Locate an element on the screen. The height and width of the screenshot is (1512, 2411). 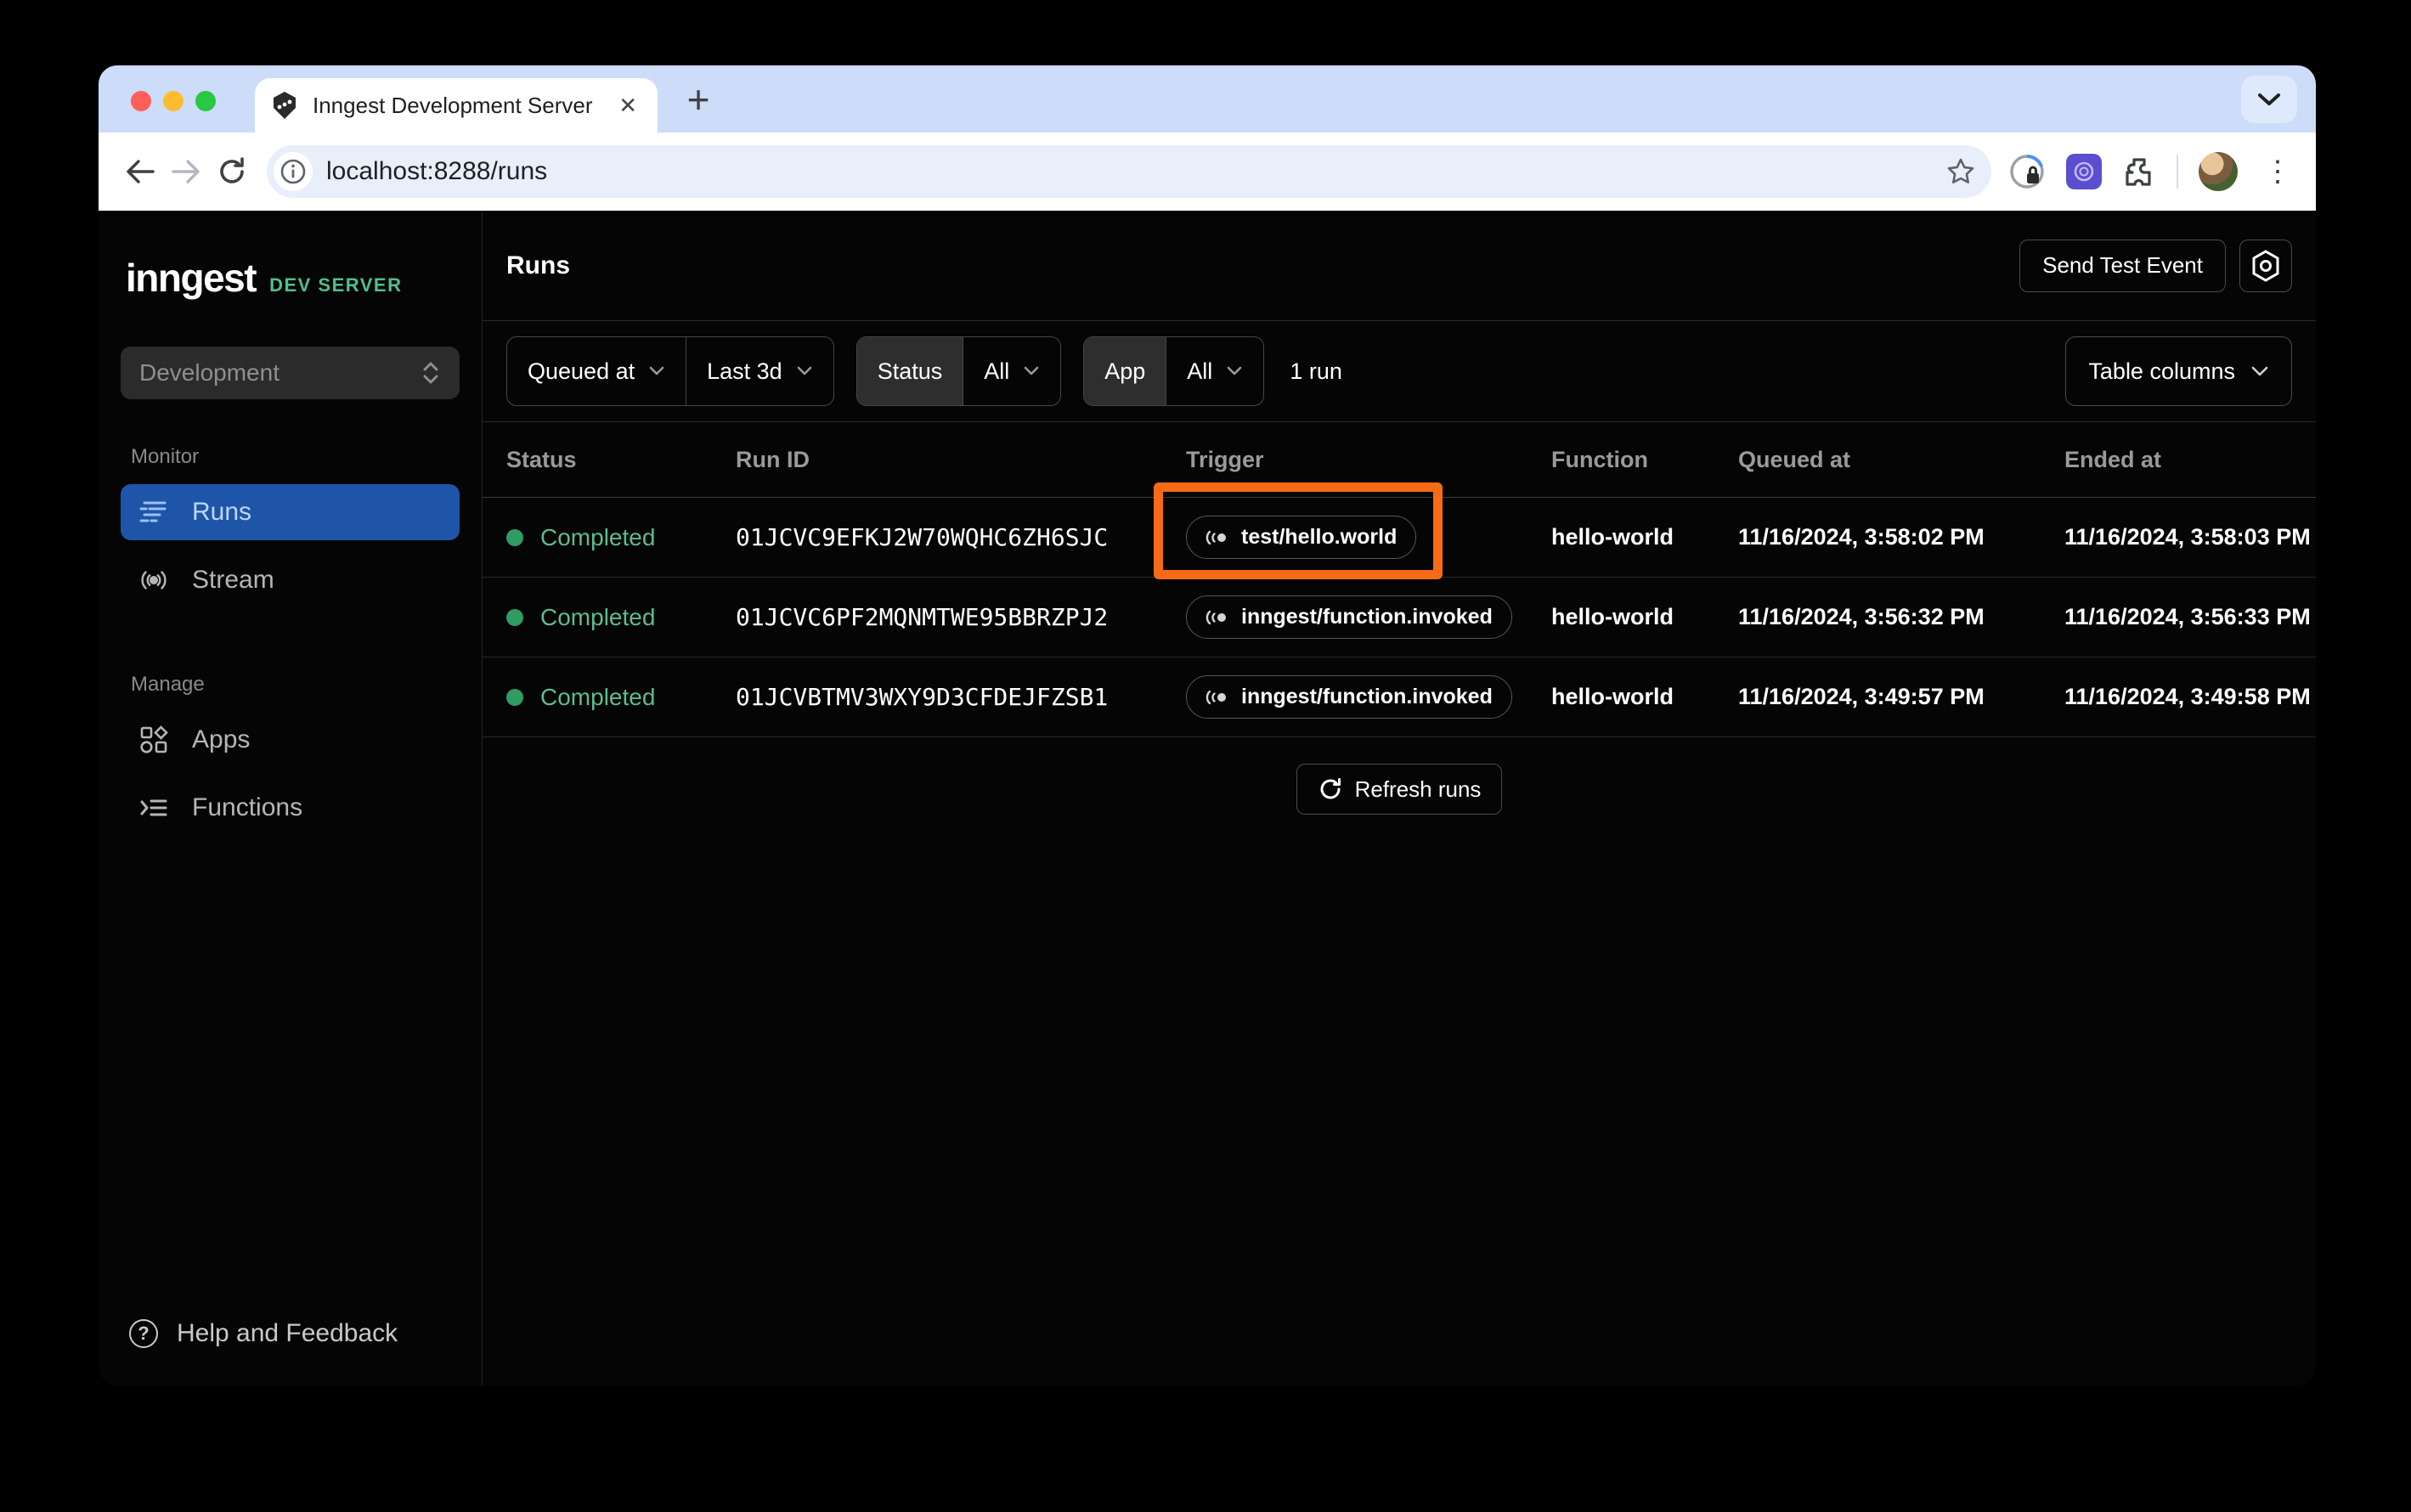
column-header-trigger: Trigger is located at coordinates (1225, 459).